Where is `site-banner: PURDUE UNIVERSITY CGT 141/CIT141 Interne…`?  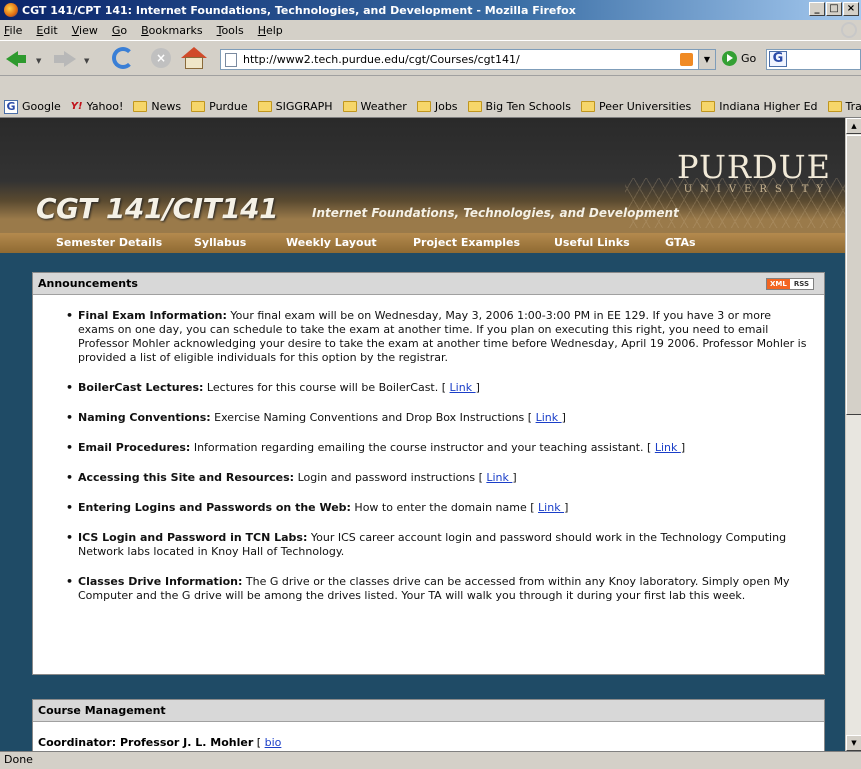
site-banner: PURDUE UNIVERSITY CGT 141/CIT141 Interne… is located at coordinates (422, 175).